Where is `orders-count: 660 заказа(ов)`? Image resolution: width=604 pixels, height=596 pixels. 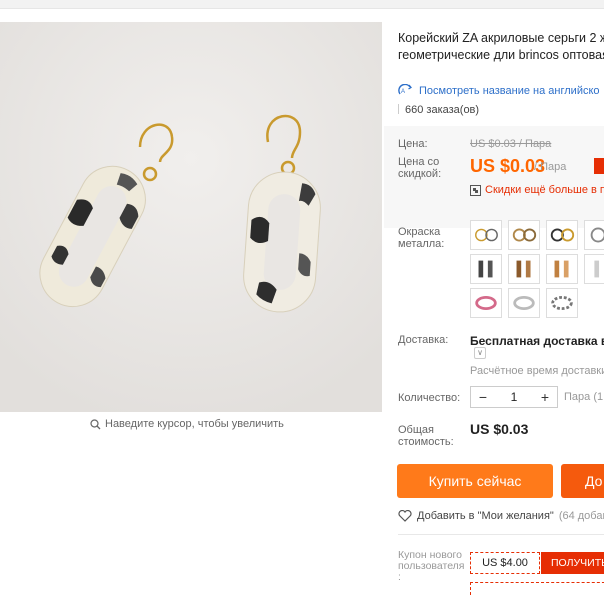
orders-count: 660 заказа(ов) is located at coordinates (438, 110).